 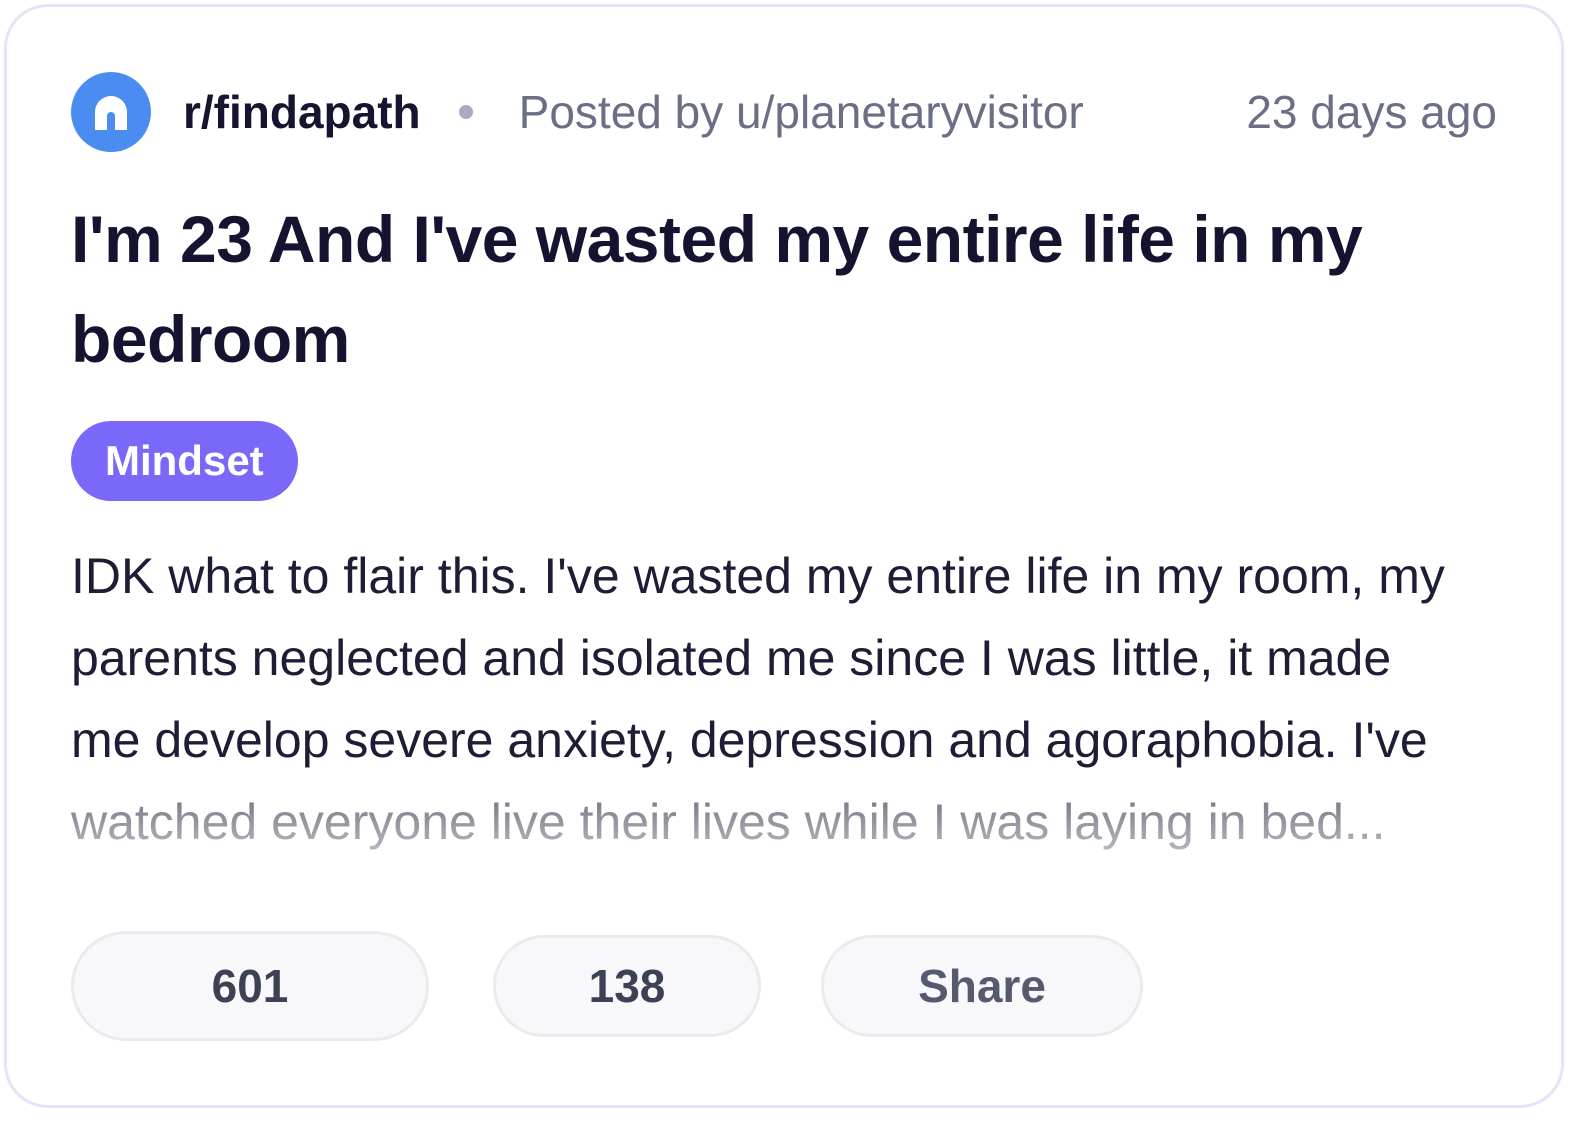 I want to click on upvote-count: 601, so click(x=250, y=986).